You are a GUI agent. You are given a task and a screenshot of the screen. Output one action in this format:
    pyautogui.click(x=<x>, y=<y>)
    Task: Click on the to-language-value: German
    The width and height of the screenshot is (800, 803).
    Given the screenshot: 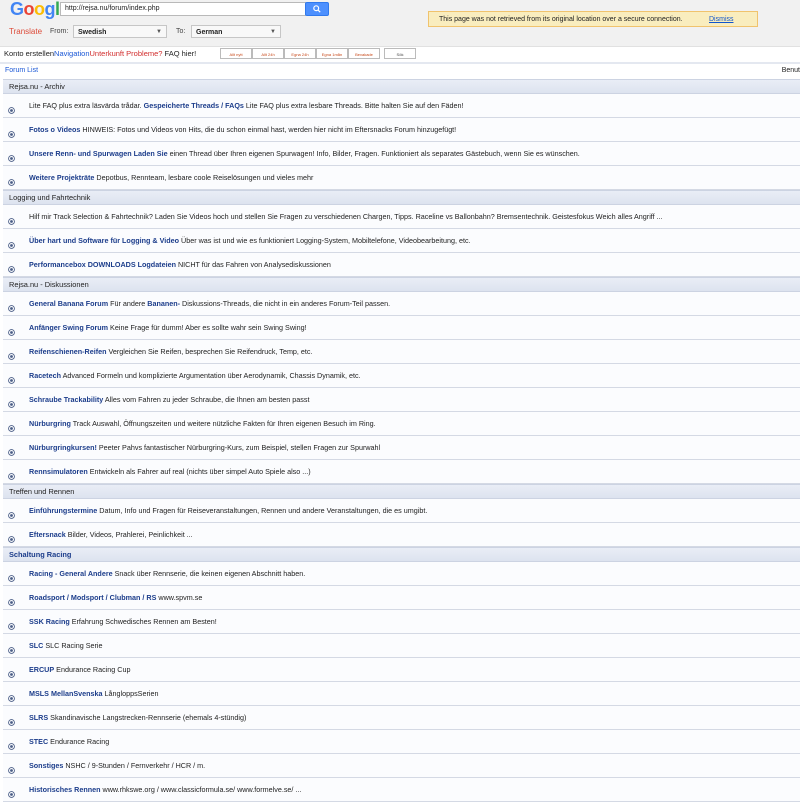 What is the action you would take?
    pyautogui.click(x=209, y=32)
    